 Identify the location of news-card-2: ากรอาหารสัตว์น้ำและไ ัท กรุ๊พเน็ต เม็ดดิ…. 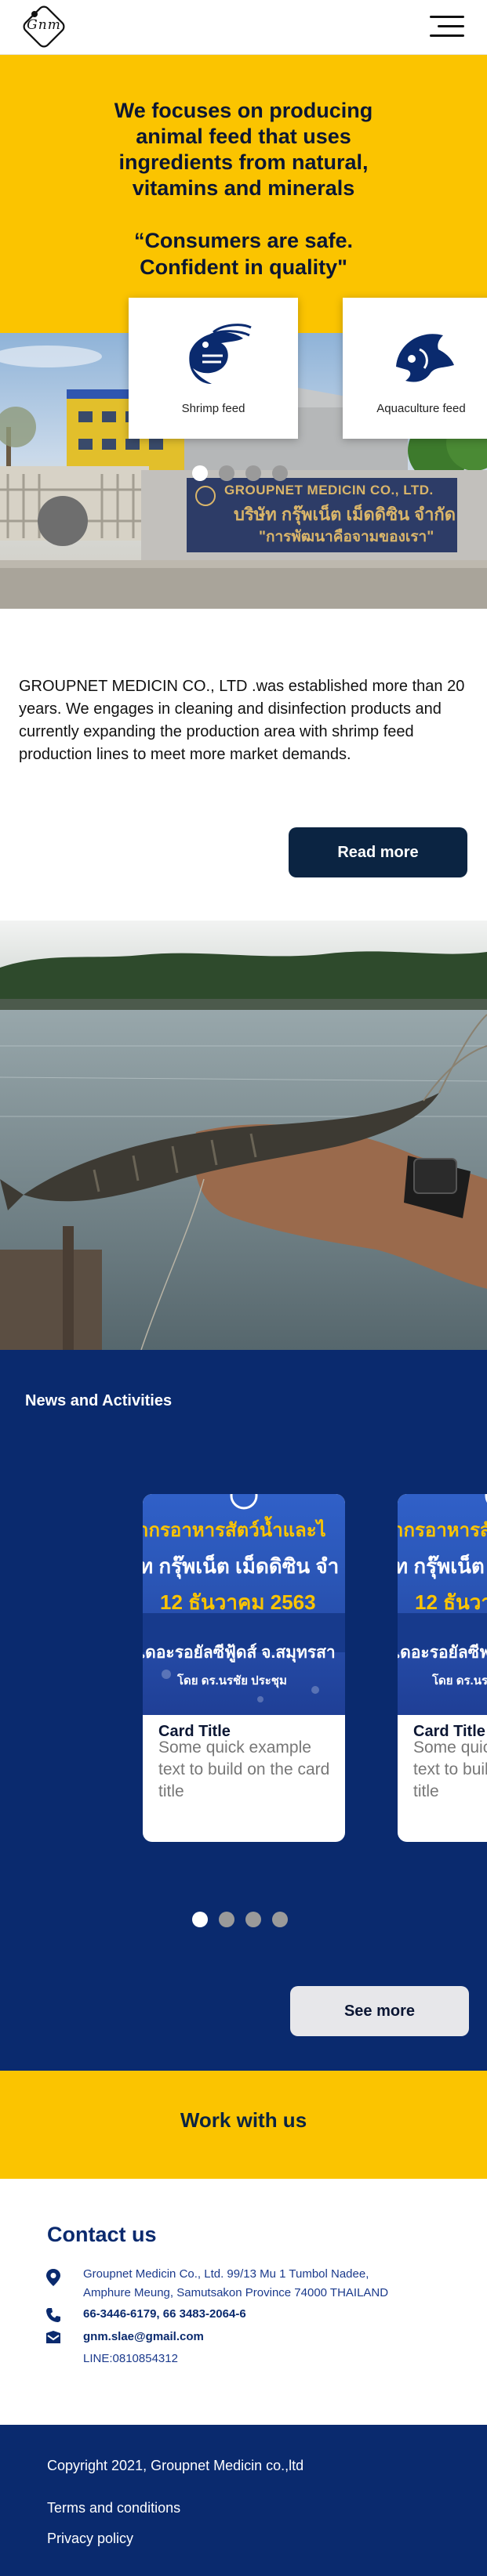
(443, 1668).